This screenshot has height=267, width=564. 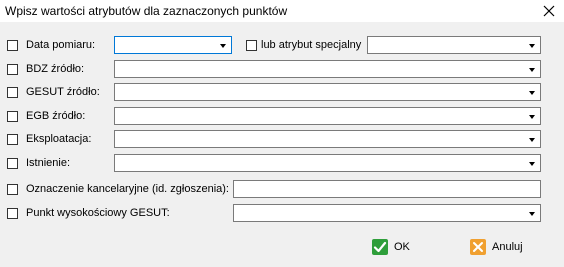 What do you see at coordinates (98, 213) in the screenshot?
I see `punkt-label: Punkt wysokościowy GESUT:` at bounding box center [98, 213].